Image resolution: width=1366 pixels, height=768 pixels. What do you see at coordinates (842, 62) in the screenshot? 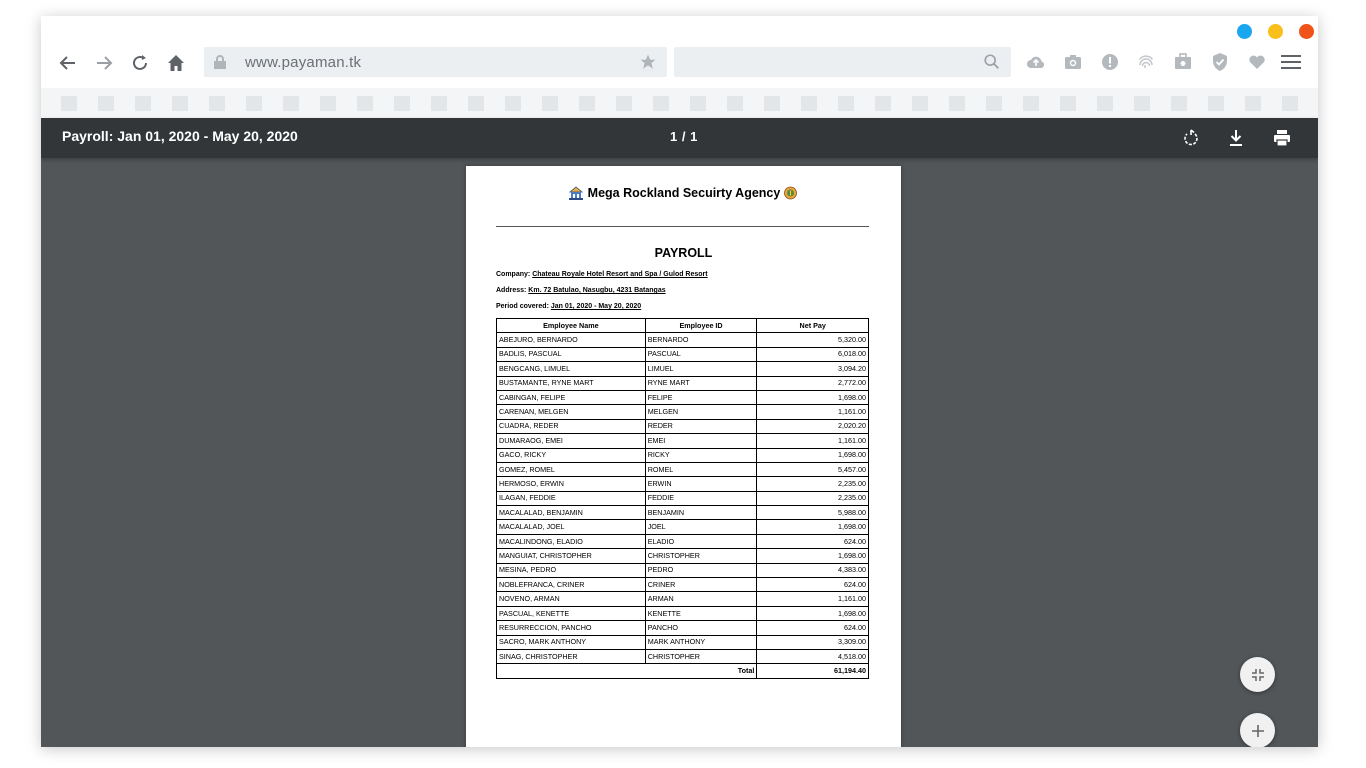
I see `search-bar` at bounding box center [842, 62].